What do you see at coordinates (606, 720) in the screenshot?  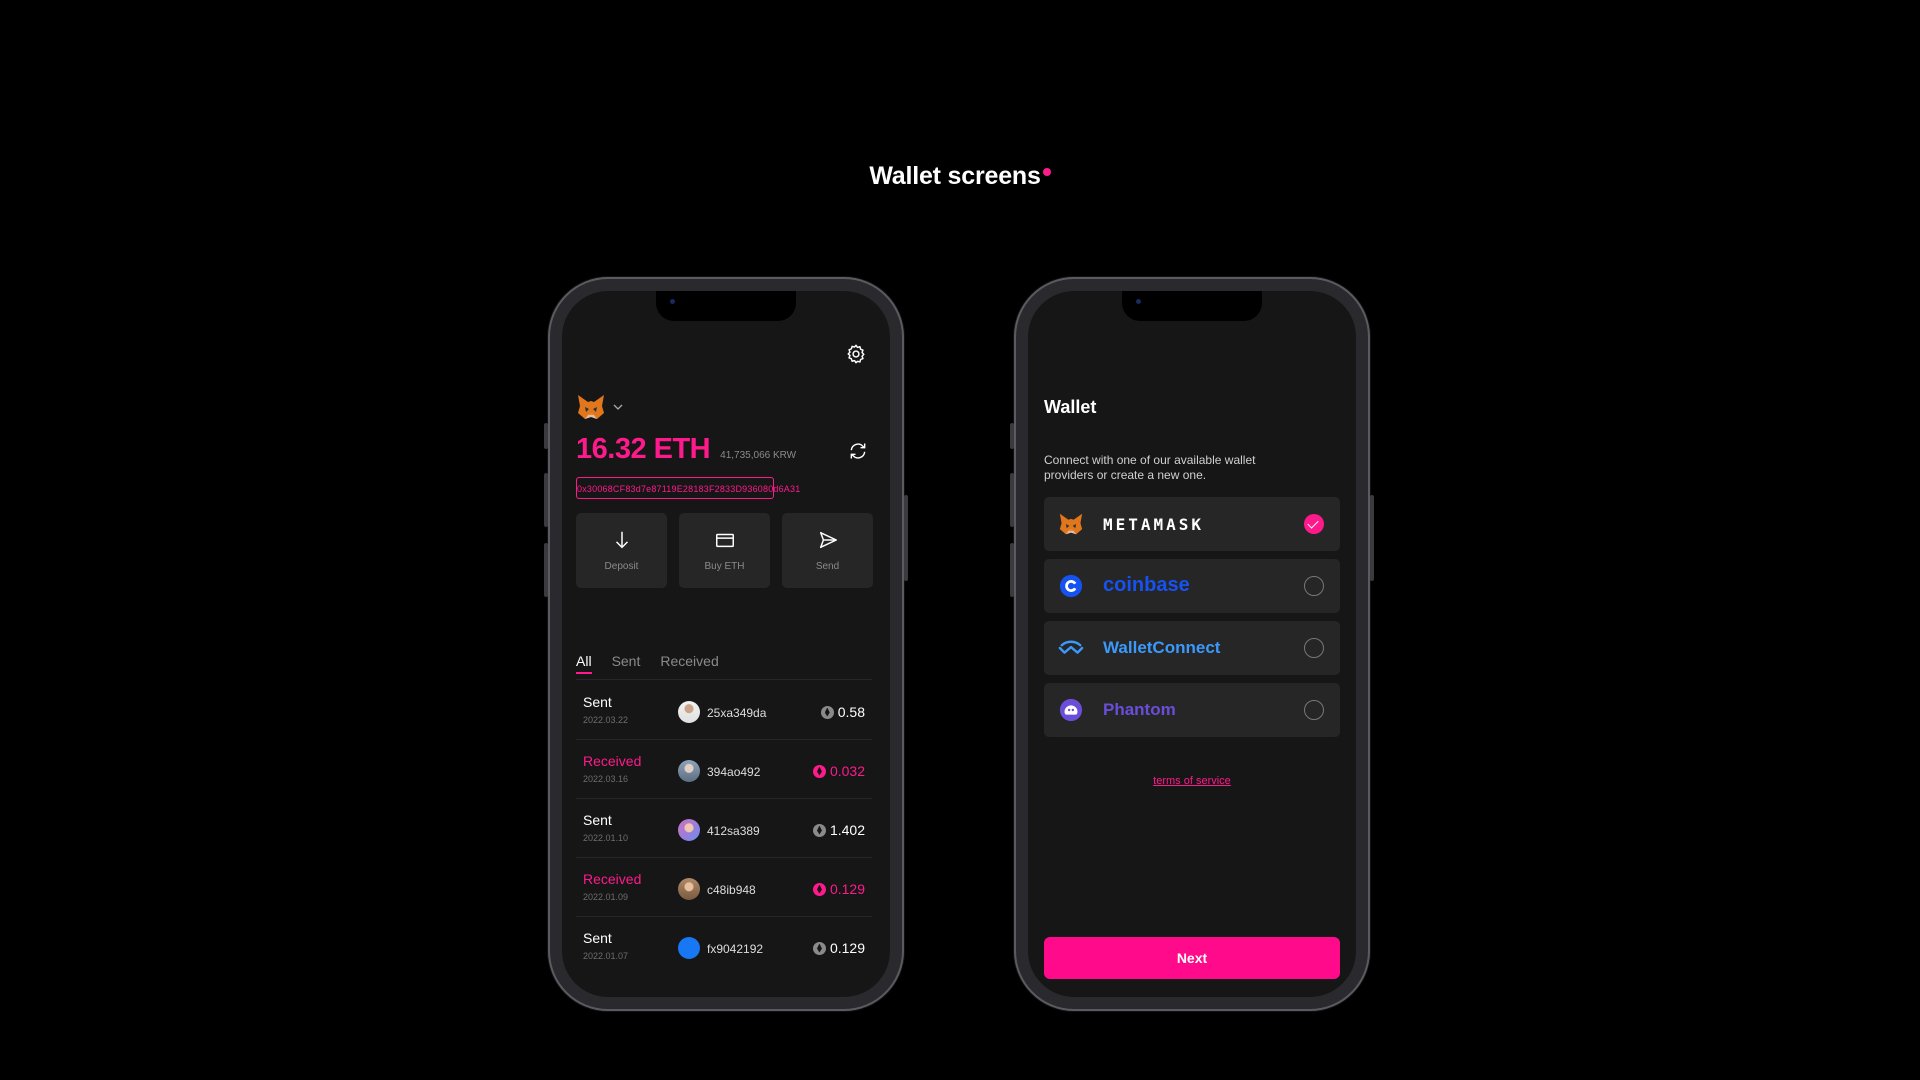 I see `tx-date: 2022.03.22` at bounding box center [606, 720].